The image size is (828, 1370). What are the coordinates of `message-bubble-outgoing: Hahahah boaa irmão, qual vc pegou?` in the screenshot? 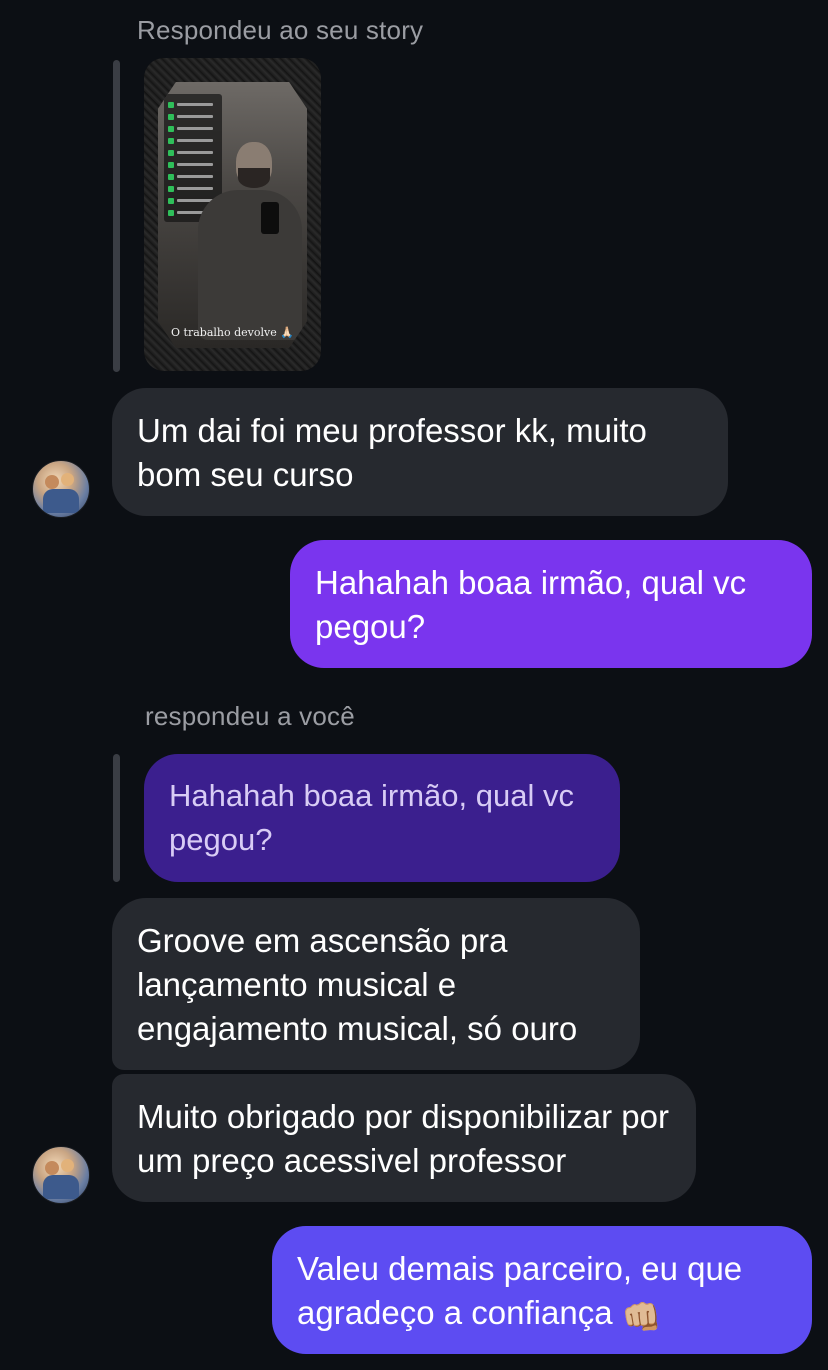 It's located at (551, 604).